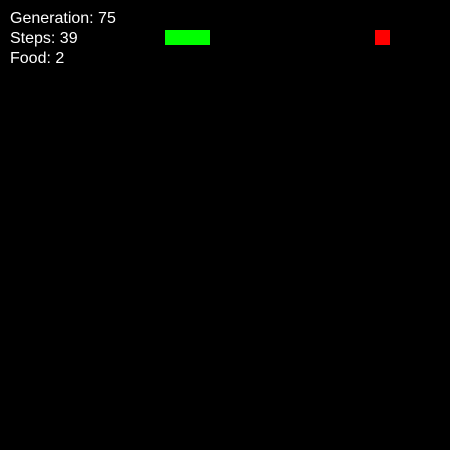 The height and width of the screenshot is (450, 450). I want to click on steps-text: Steps: 39, so click(44, 38).